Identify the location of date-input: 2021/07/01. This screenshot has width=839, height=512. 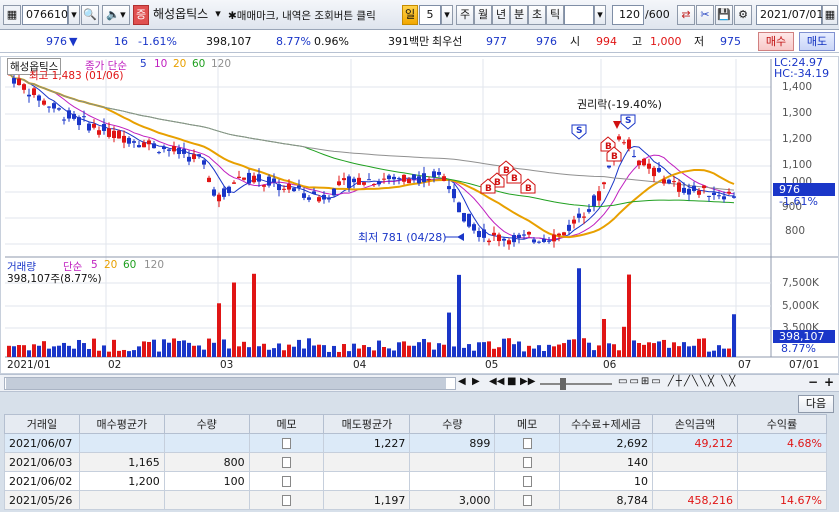
(789, 15).